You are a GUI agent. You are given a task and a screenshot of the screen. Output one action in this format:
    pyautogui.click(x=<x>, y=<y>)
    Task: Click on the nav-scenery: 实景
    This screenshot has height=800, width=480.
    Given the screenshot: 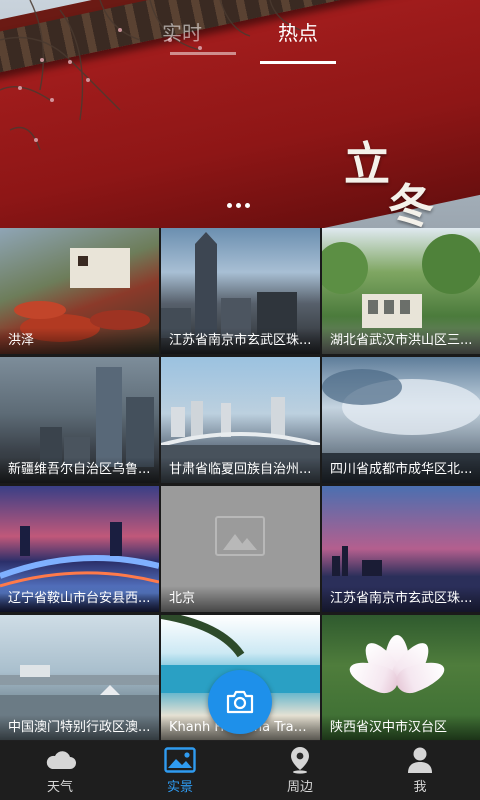 What is the action you would take?
    pyautogui.click(x=180, y=770)
    